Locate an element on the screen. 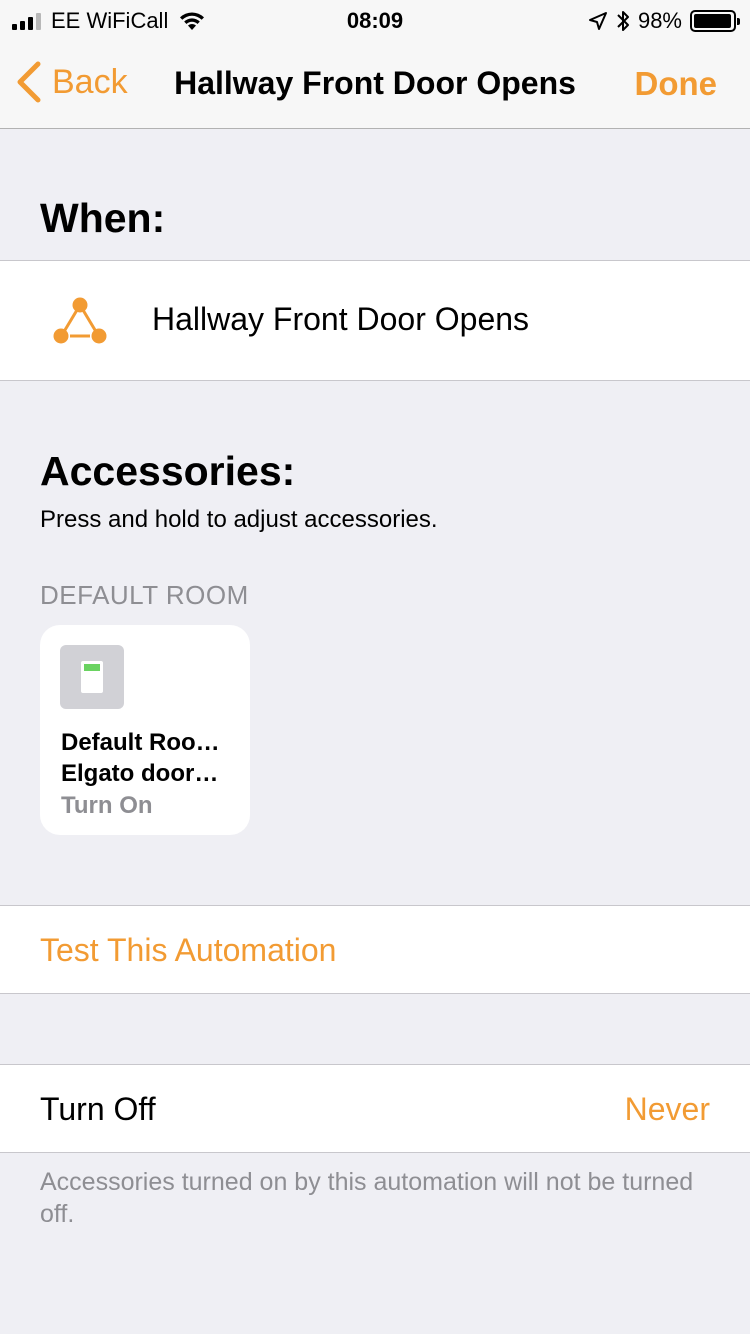  back-label: Back is located at coordinates (90, 81).